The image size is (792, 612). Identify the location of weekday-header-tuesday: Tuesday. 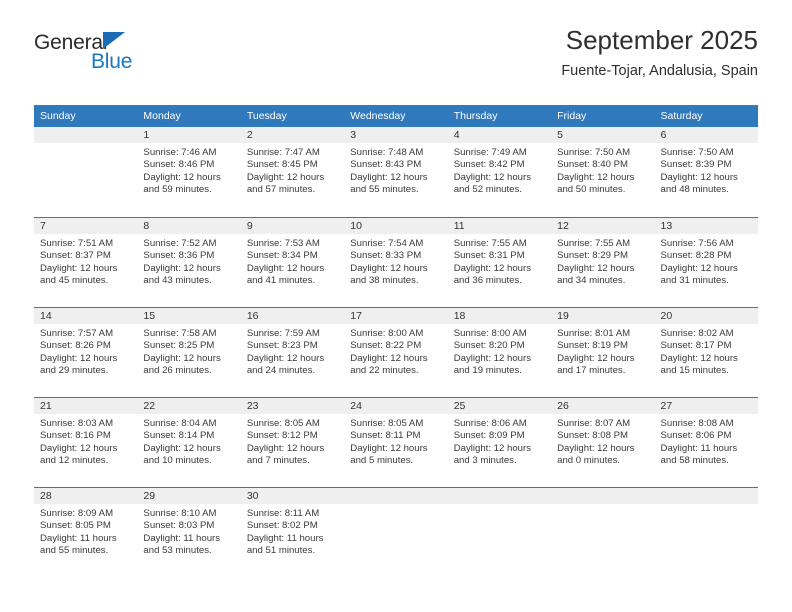
(292, 116).